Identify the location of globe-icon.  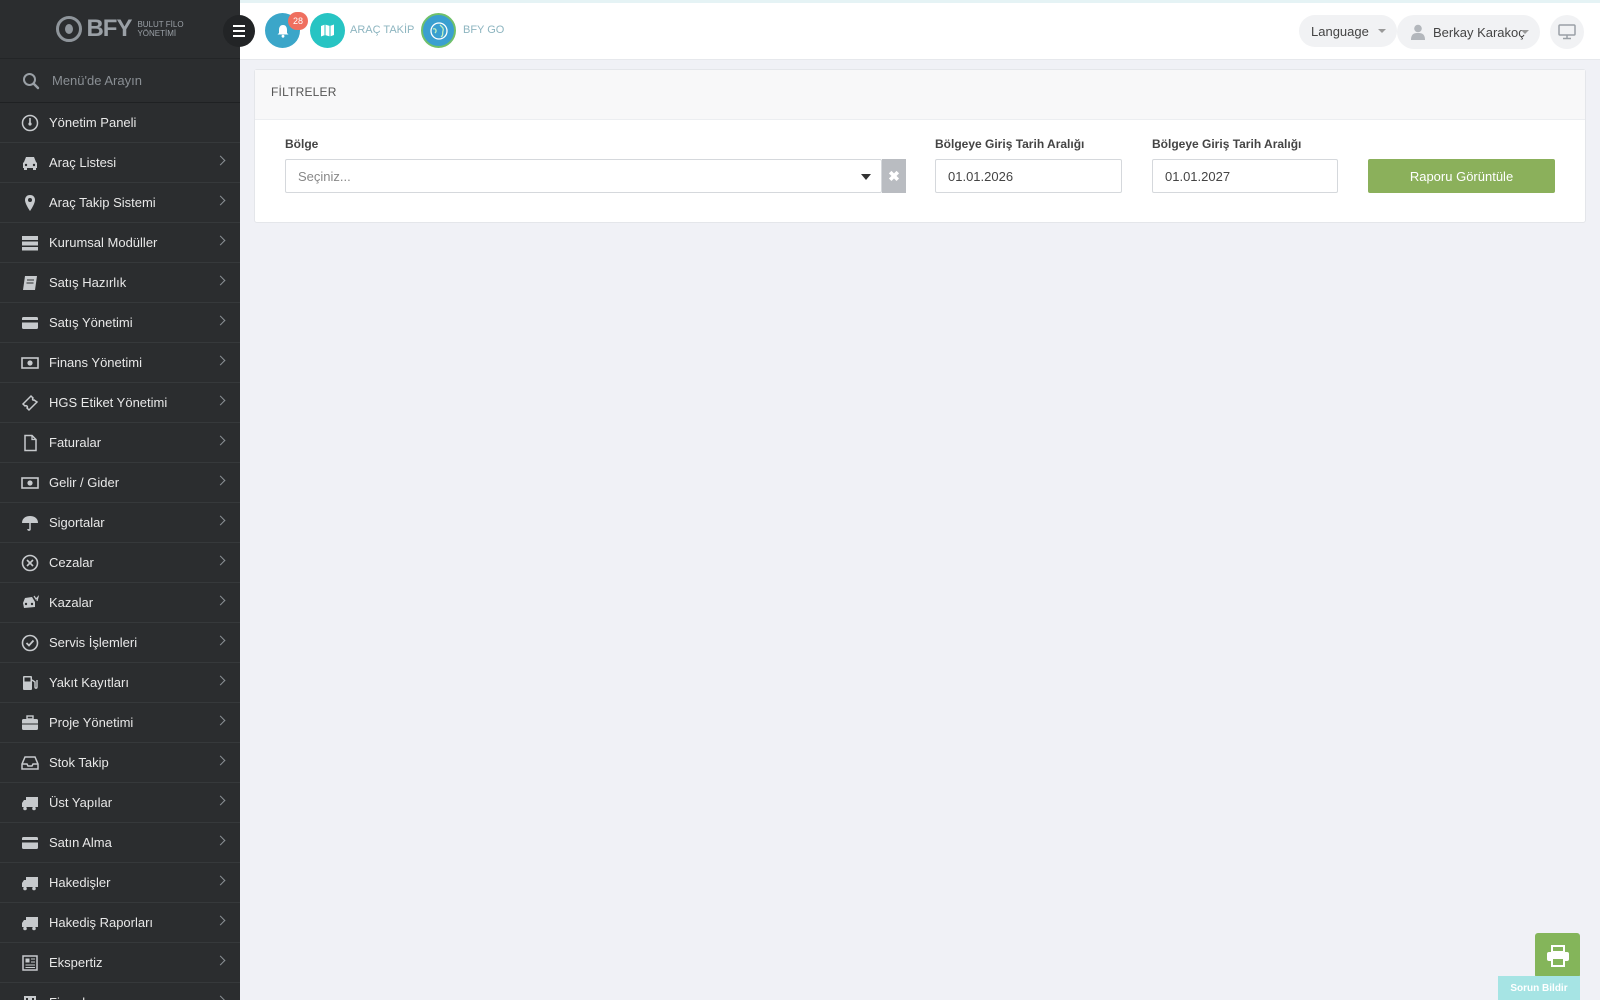
(438, 30).